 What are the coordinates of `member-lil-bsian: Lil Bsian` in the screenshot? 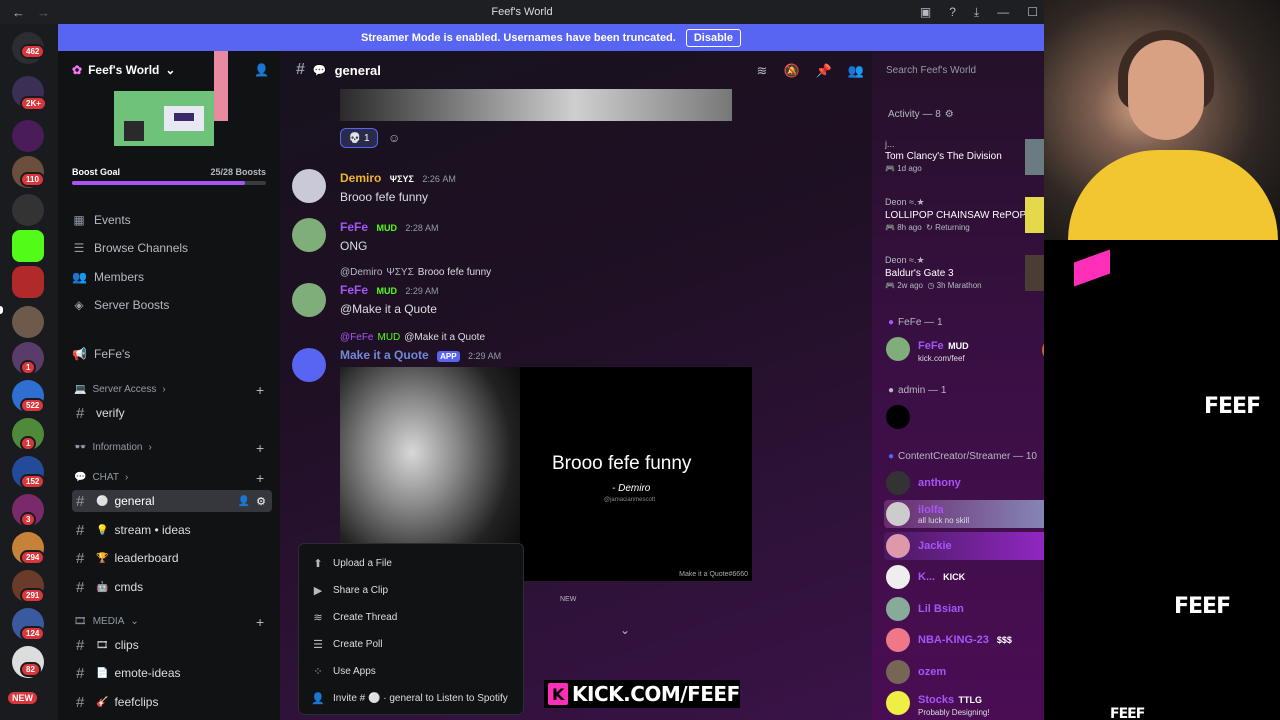 It's located at (964, 609).